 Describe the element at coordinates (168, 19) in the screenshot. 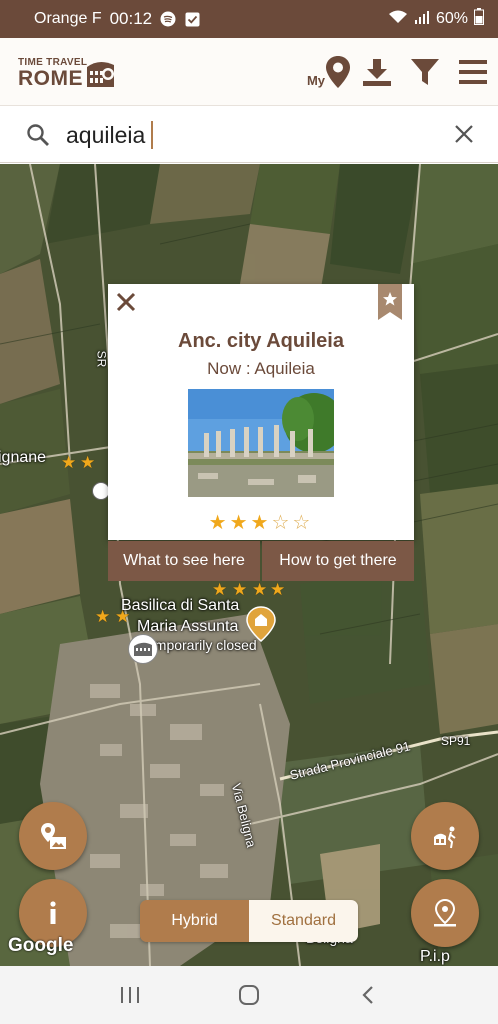

I see `spotify-icon` at that location.